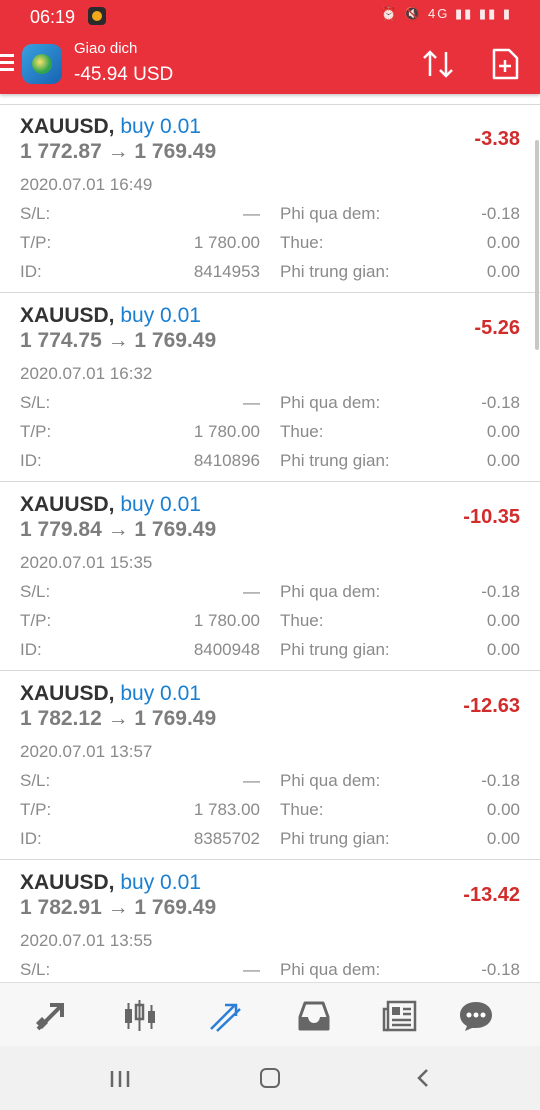 This screenshot has height=1110, width=540. Describe the element at coordinates (118, 340) in the screenshot. I see `trade-prices: 1 774.75 → 1 769.49` at that location.